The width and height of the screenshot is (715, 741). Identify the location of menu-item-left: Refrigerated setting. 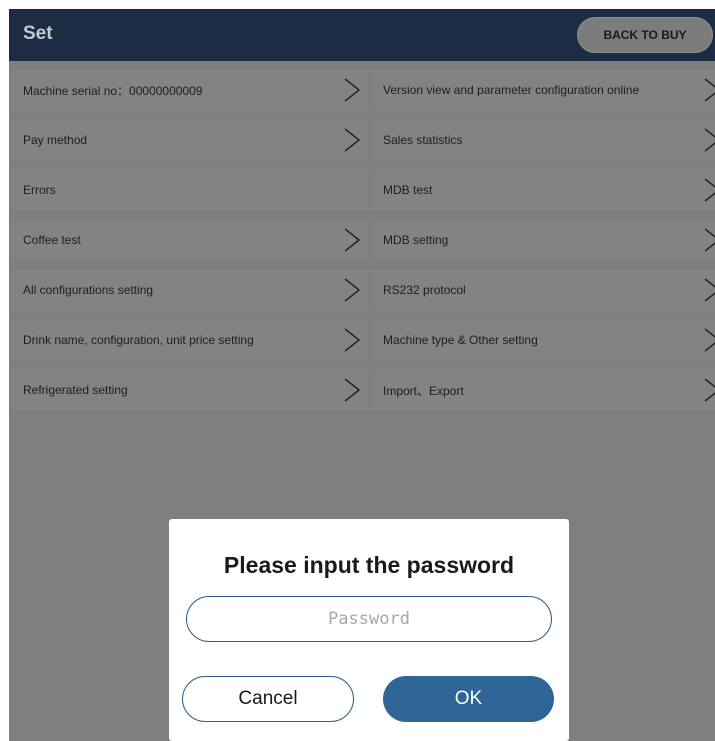
(190, 390).